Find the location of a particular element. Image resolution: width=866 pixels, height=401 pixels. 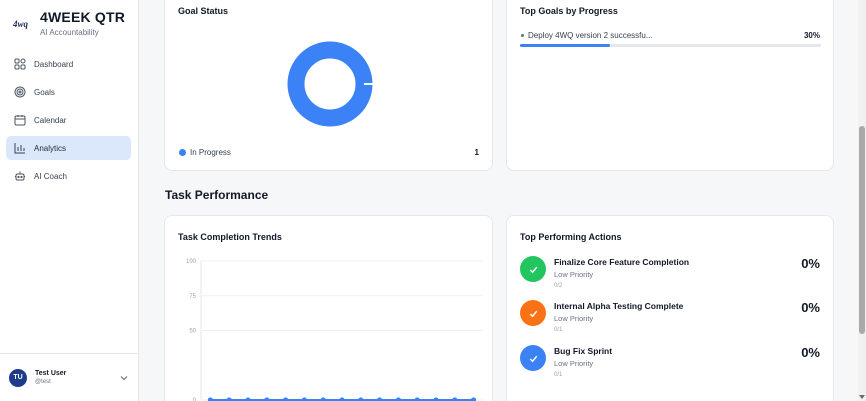

card-title: Top Goals by Progress is located at coordinates (569, 11).